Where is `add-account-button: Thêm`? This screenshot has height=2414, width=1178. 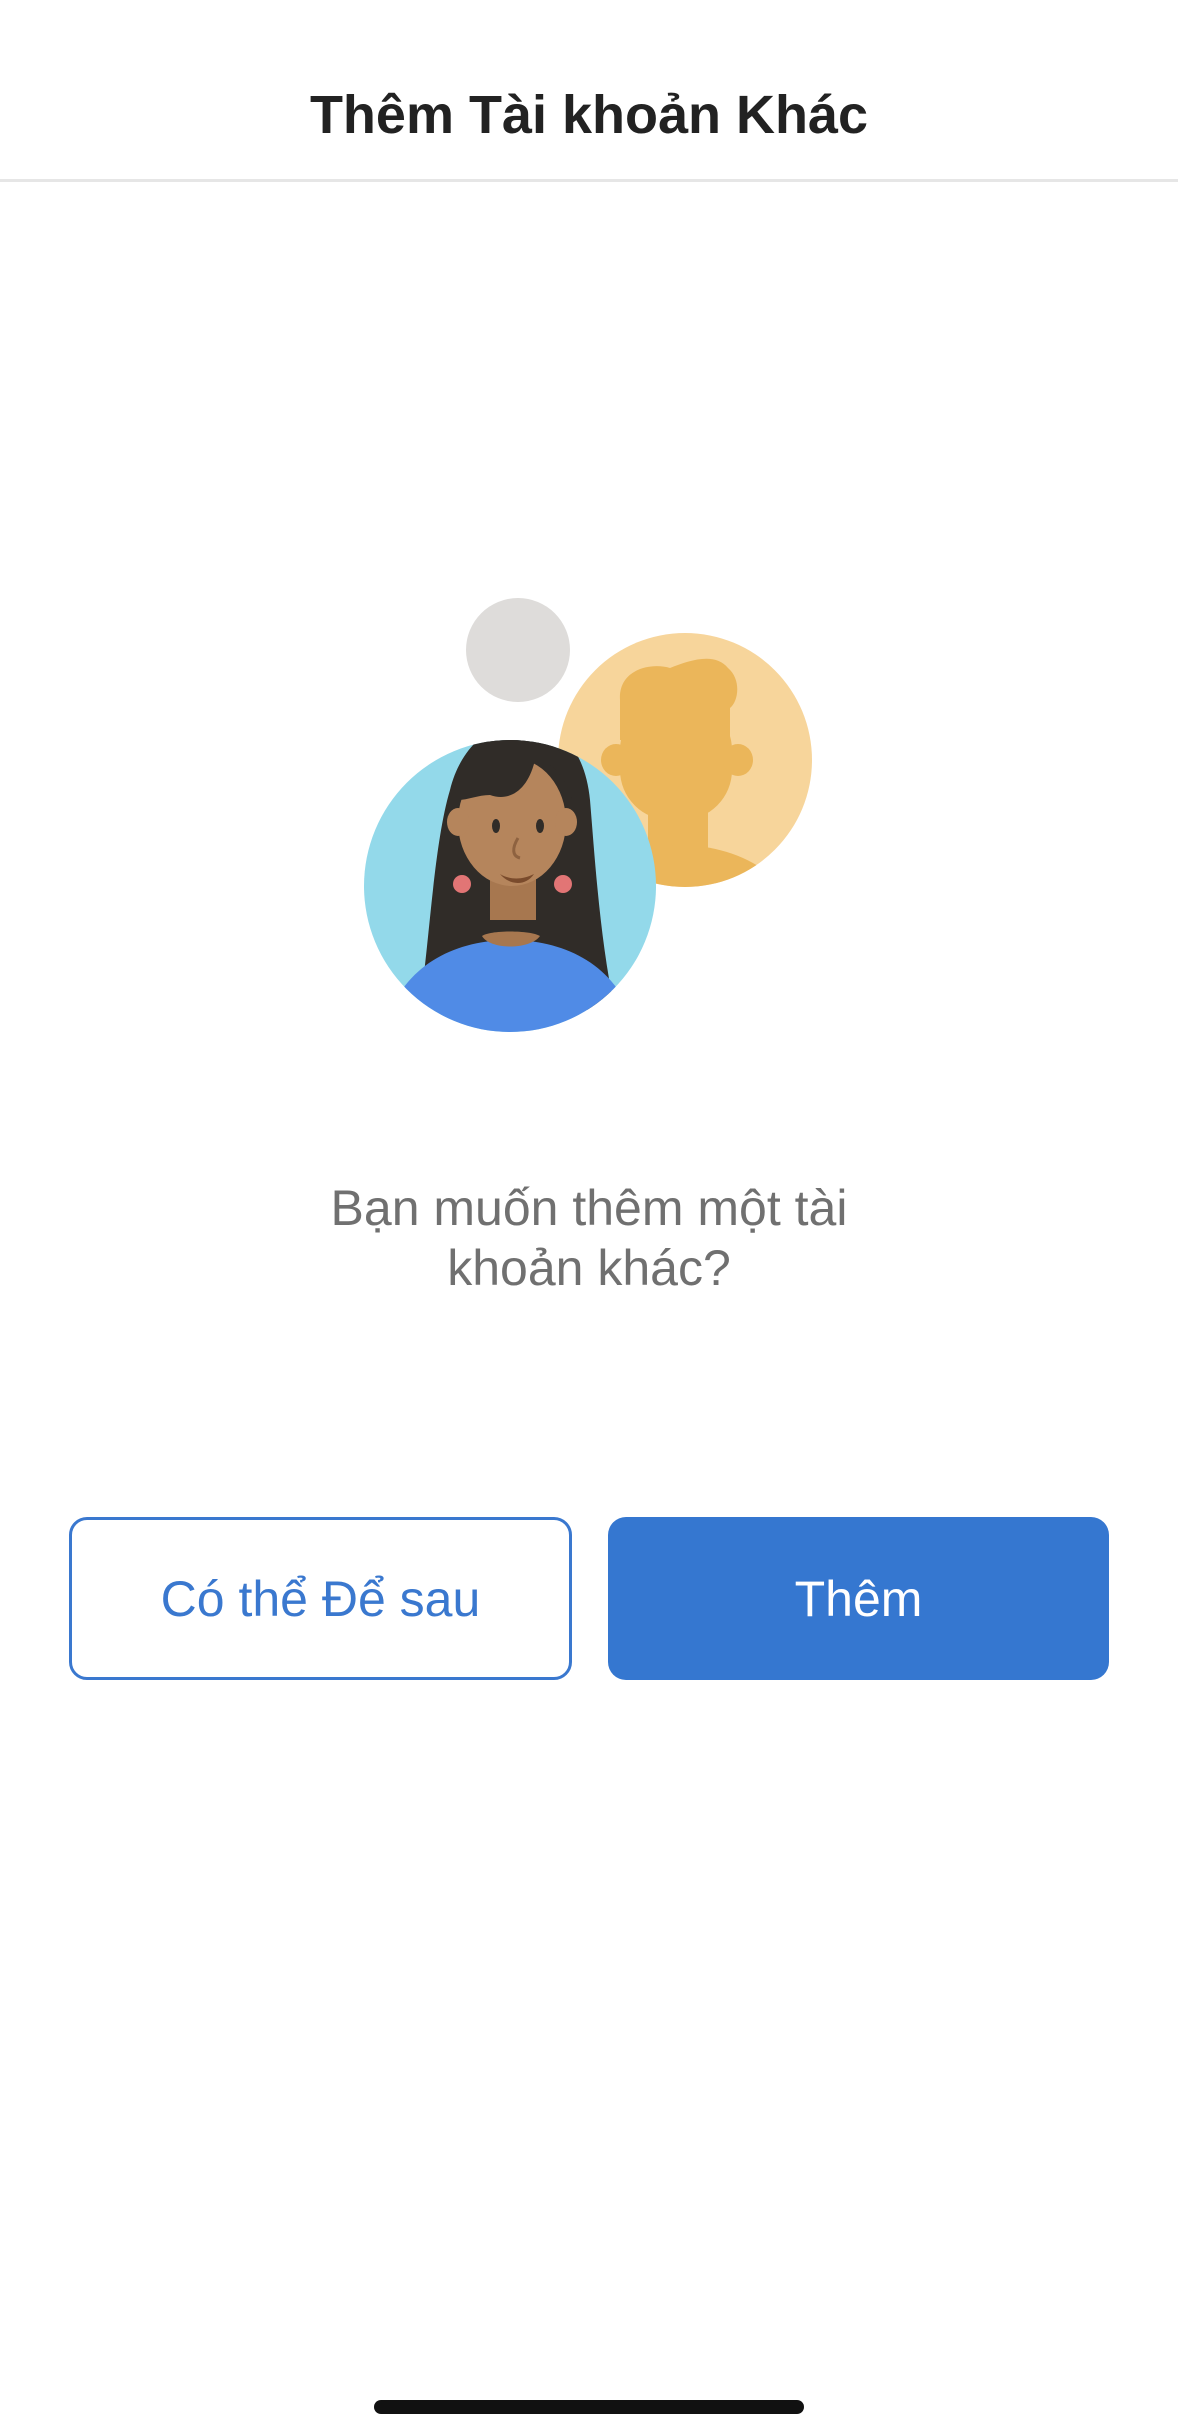 add-account-button: Thêm is located at coordinates (858, 1598).